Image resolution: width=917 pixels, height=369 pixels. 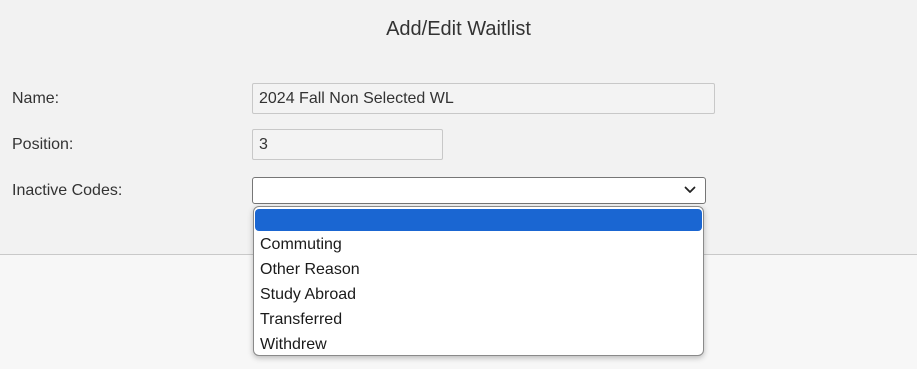 I want to click on inactive-codes-select, so click(x=479, y=190).